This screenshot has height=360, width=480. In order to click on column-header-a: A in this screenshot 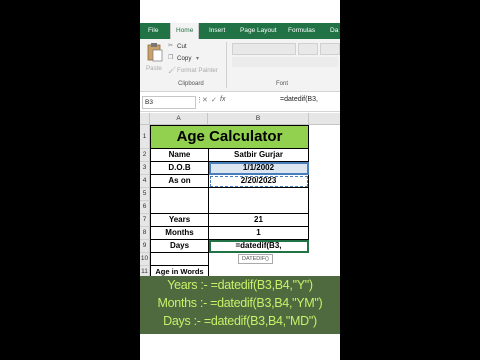, I will do `click(179, 119)`.